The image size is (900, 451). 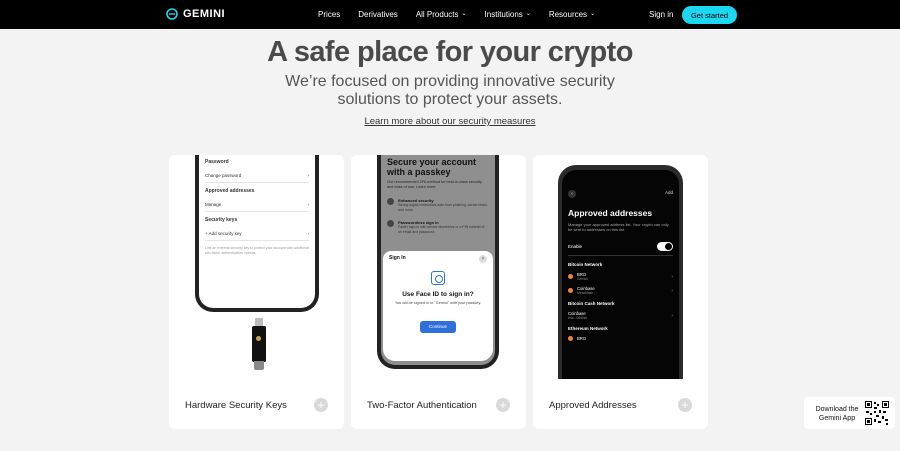 What do you see at coordinates (204, 14) in the screenshot?
I see `logo-text: GEMINI` at bounding box center [204, 14].